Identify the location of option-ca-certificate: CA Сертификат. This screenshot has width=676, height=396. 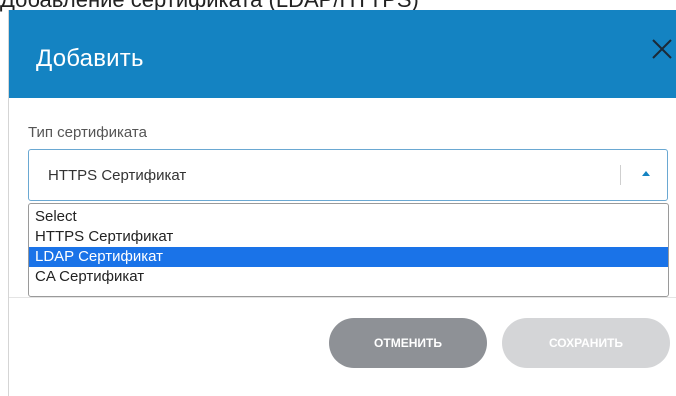
(348, 277).